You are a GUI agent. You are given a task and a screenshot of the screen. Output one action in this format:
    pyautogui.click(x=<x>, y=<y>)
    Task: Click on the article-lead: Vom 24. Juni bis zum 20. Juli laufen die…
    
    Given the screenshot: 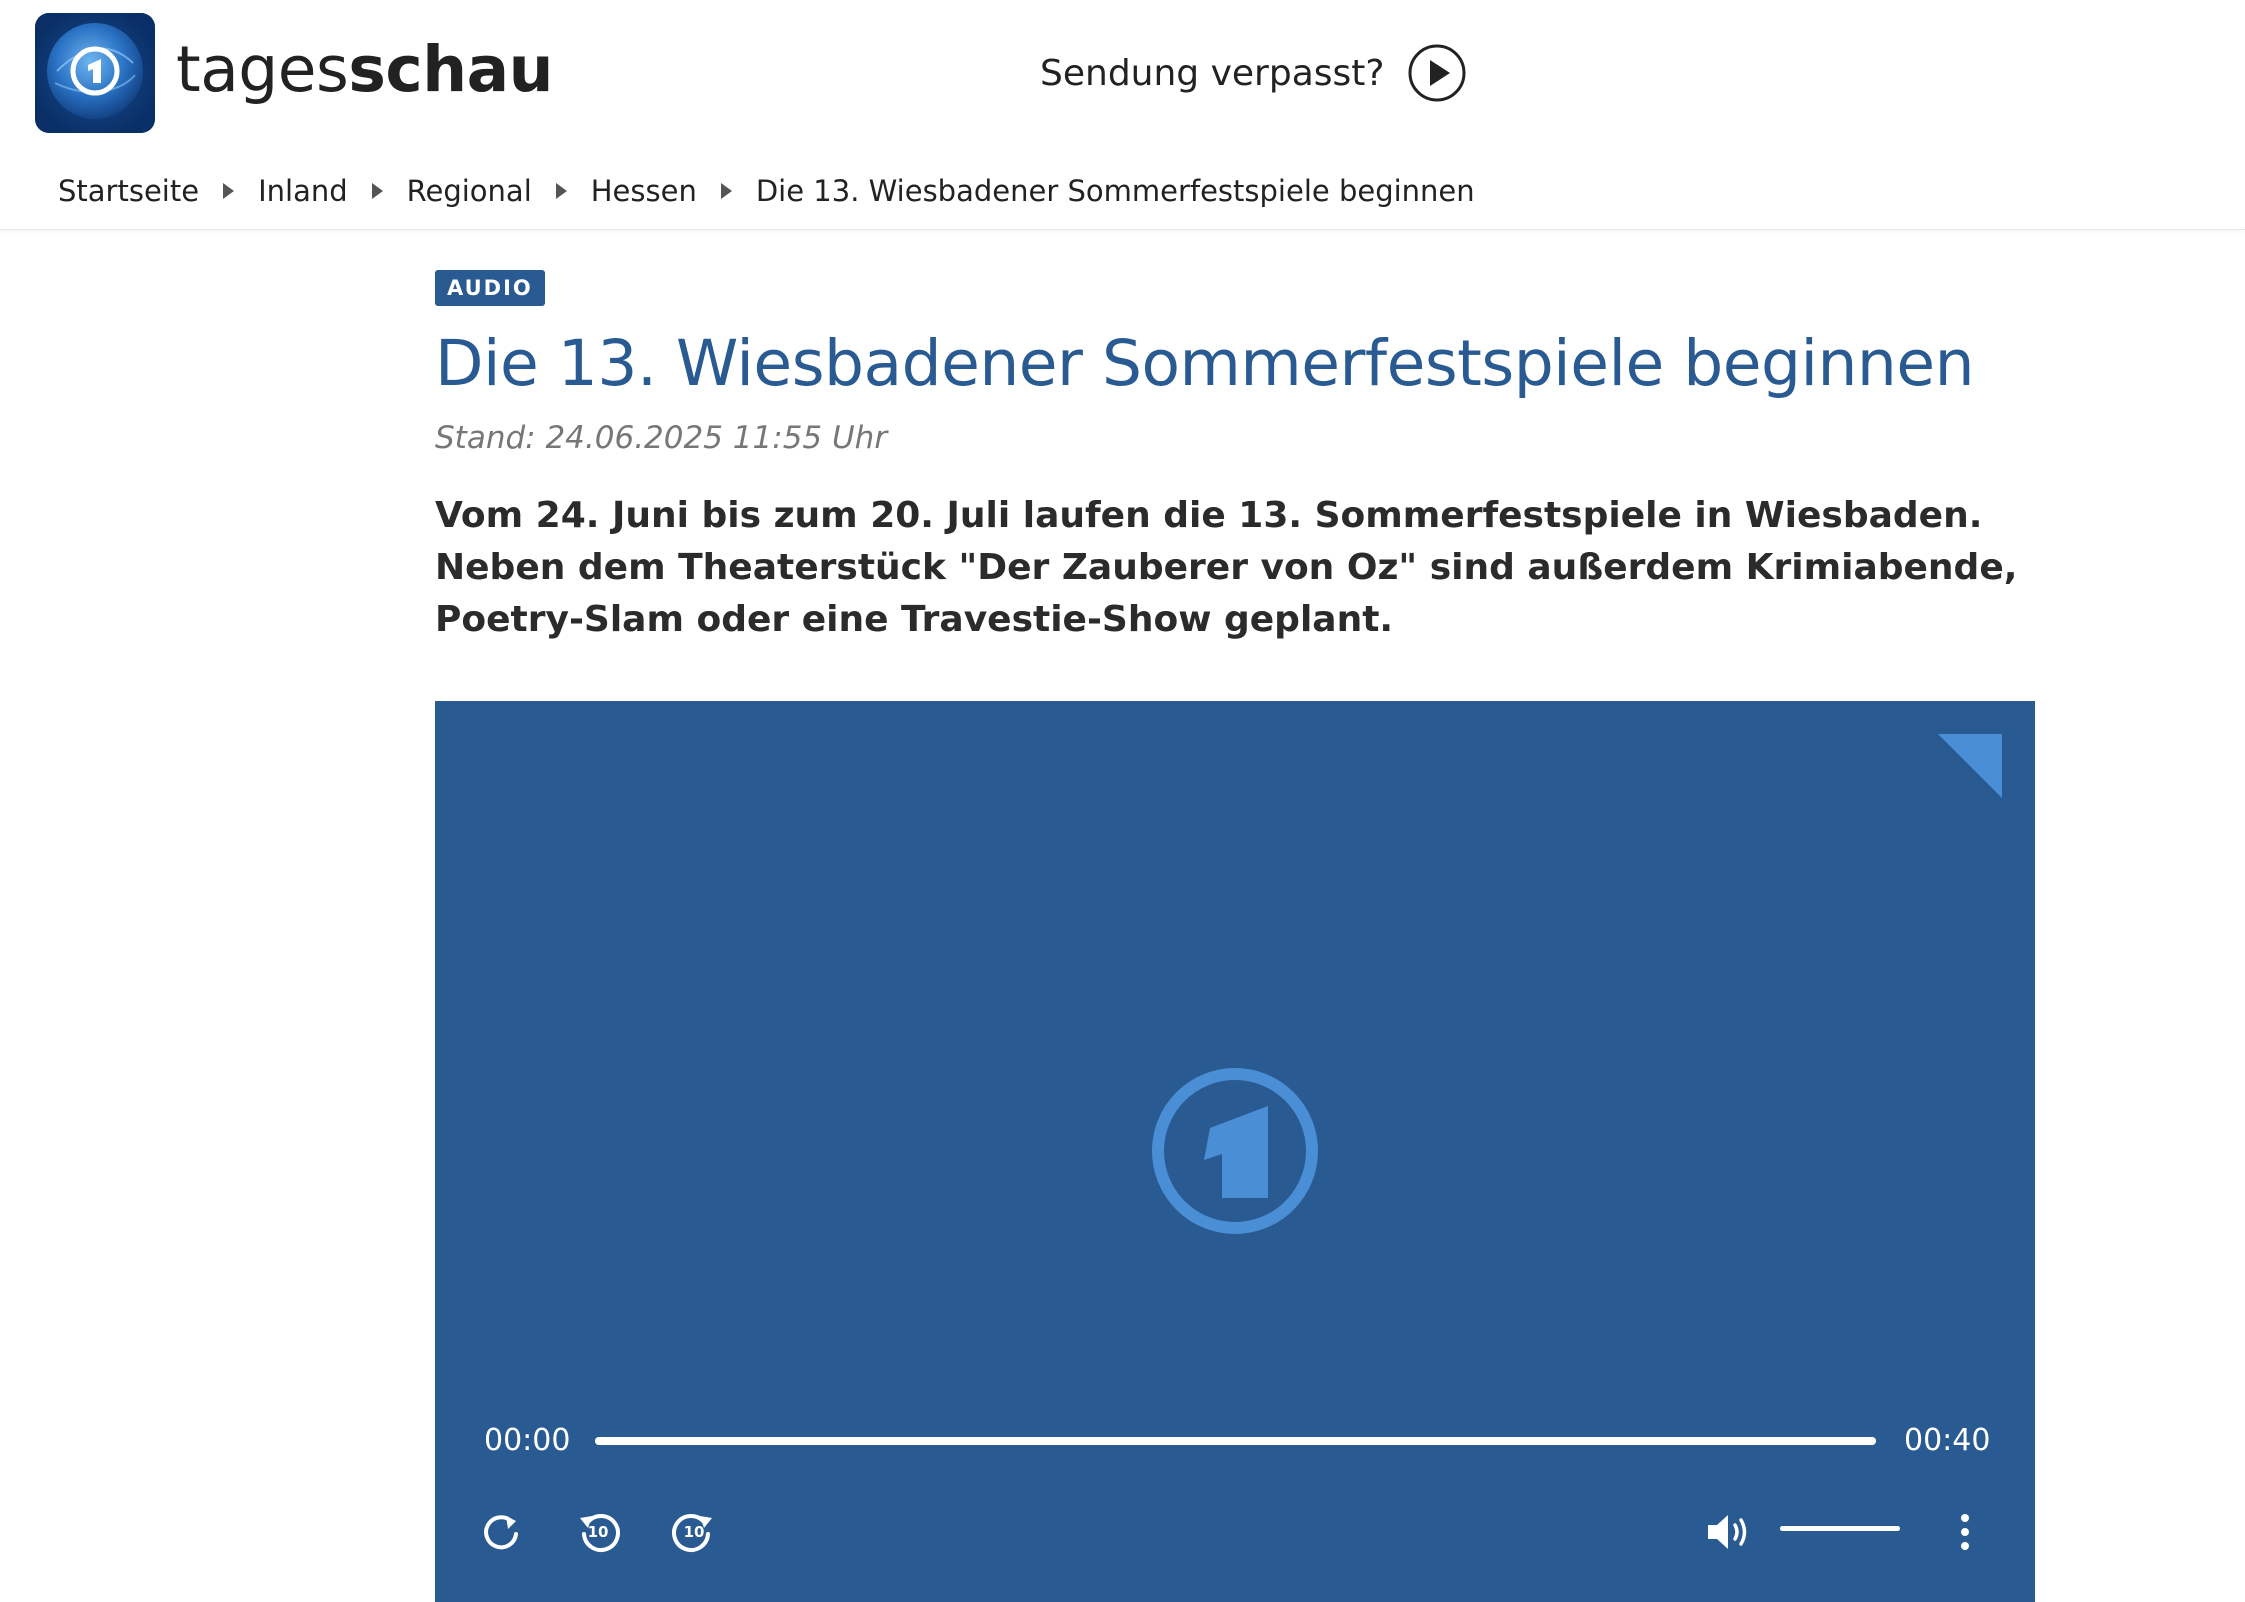 What is the action you would take?
    pyautogui.click(x=1226, y=567)
    